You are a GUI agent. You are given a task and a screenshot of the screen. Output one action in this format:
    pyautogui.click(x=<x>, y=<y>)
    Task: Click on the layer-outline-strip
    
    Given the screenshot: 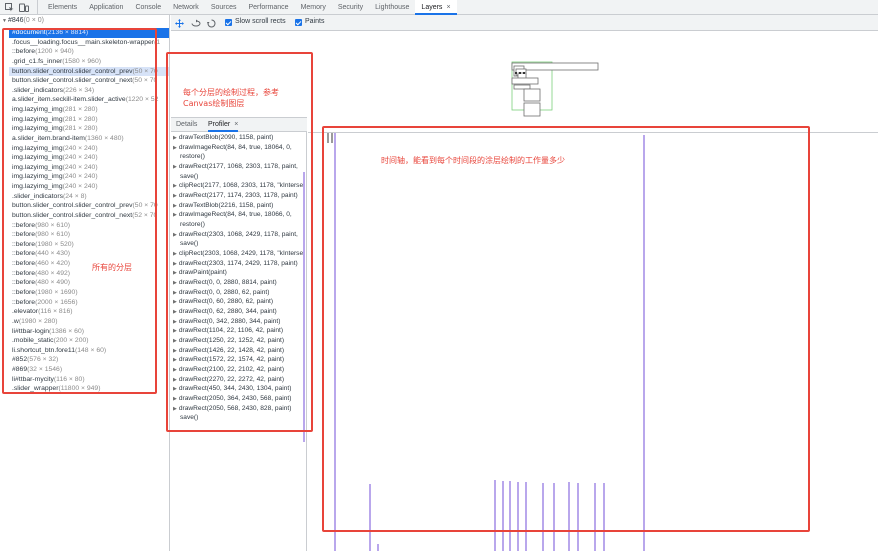 What is the action you would take?
    pyautogui.click(x=522, y=87)
    